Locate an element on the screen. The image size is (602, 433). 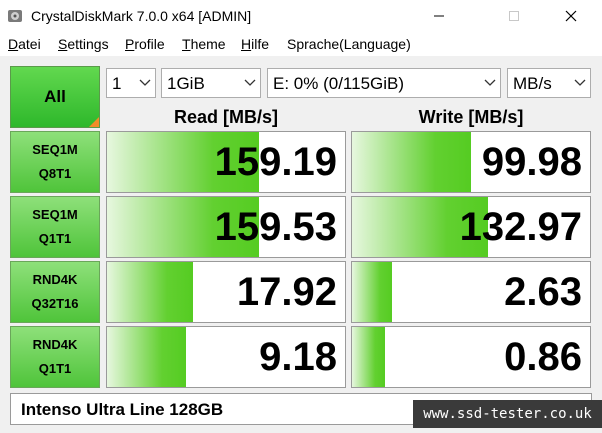
menu-datei: Datei is located at coordinates (24, 44).